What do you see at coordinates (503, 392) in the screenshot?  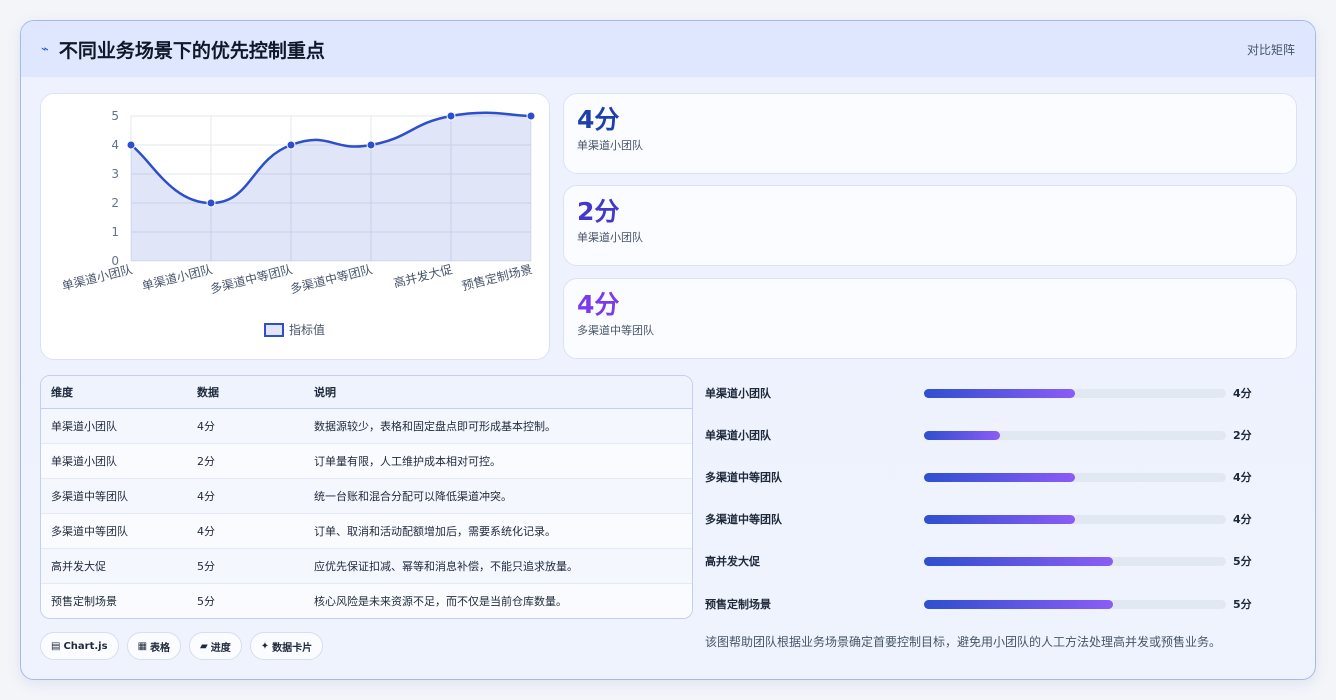 I see `column-header: 说明` at bounding box center [503, 392].